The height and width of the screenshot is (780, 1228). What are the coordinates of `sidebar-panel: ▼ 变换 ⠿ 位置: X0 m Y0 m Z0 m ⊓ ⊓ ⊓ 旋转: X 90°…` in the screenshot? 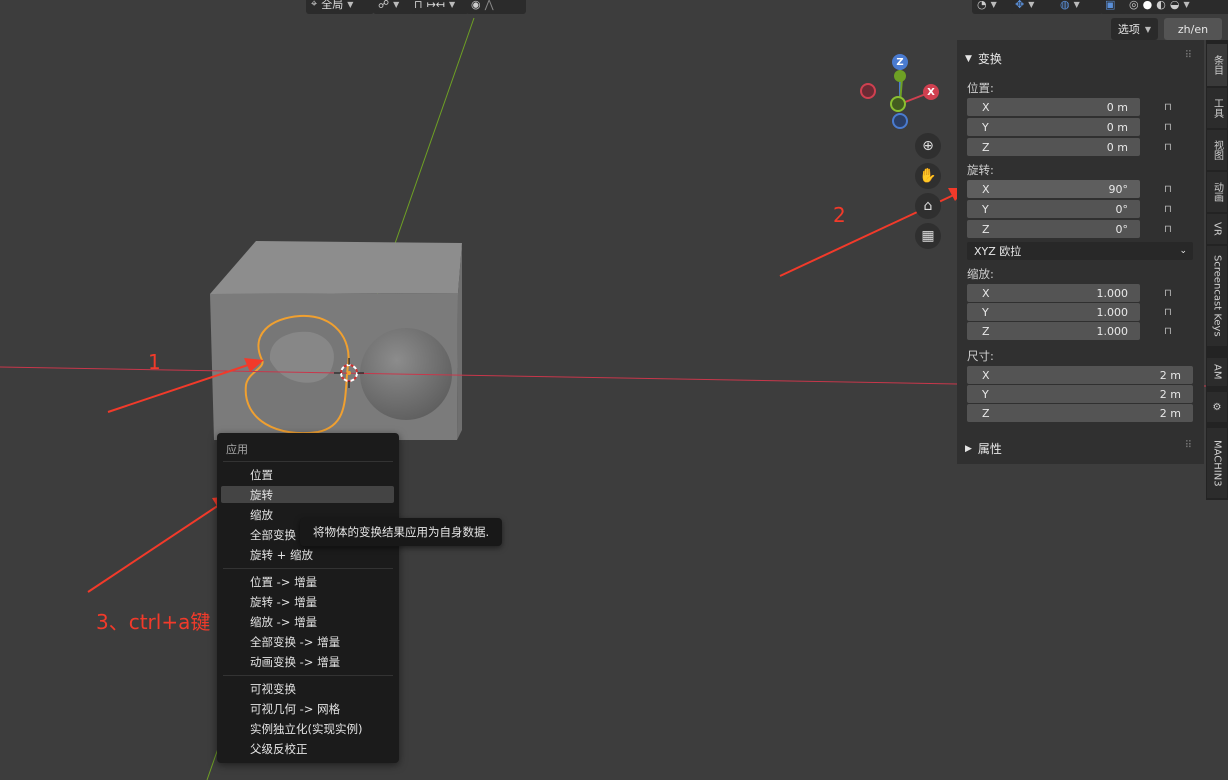 It's located at (1080, 252).